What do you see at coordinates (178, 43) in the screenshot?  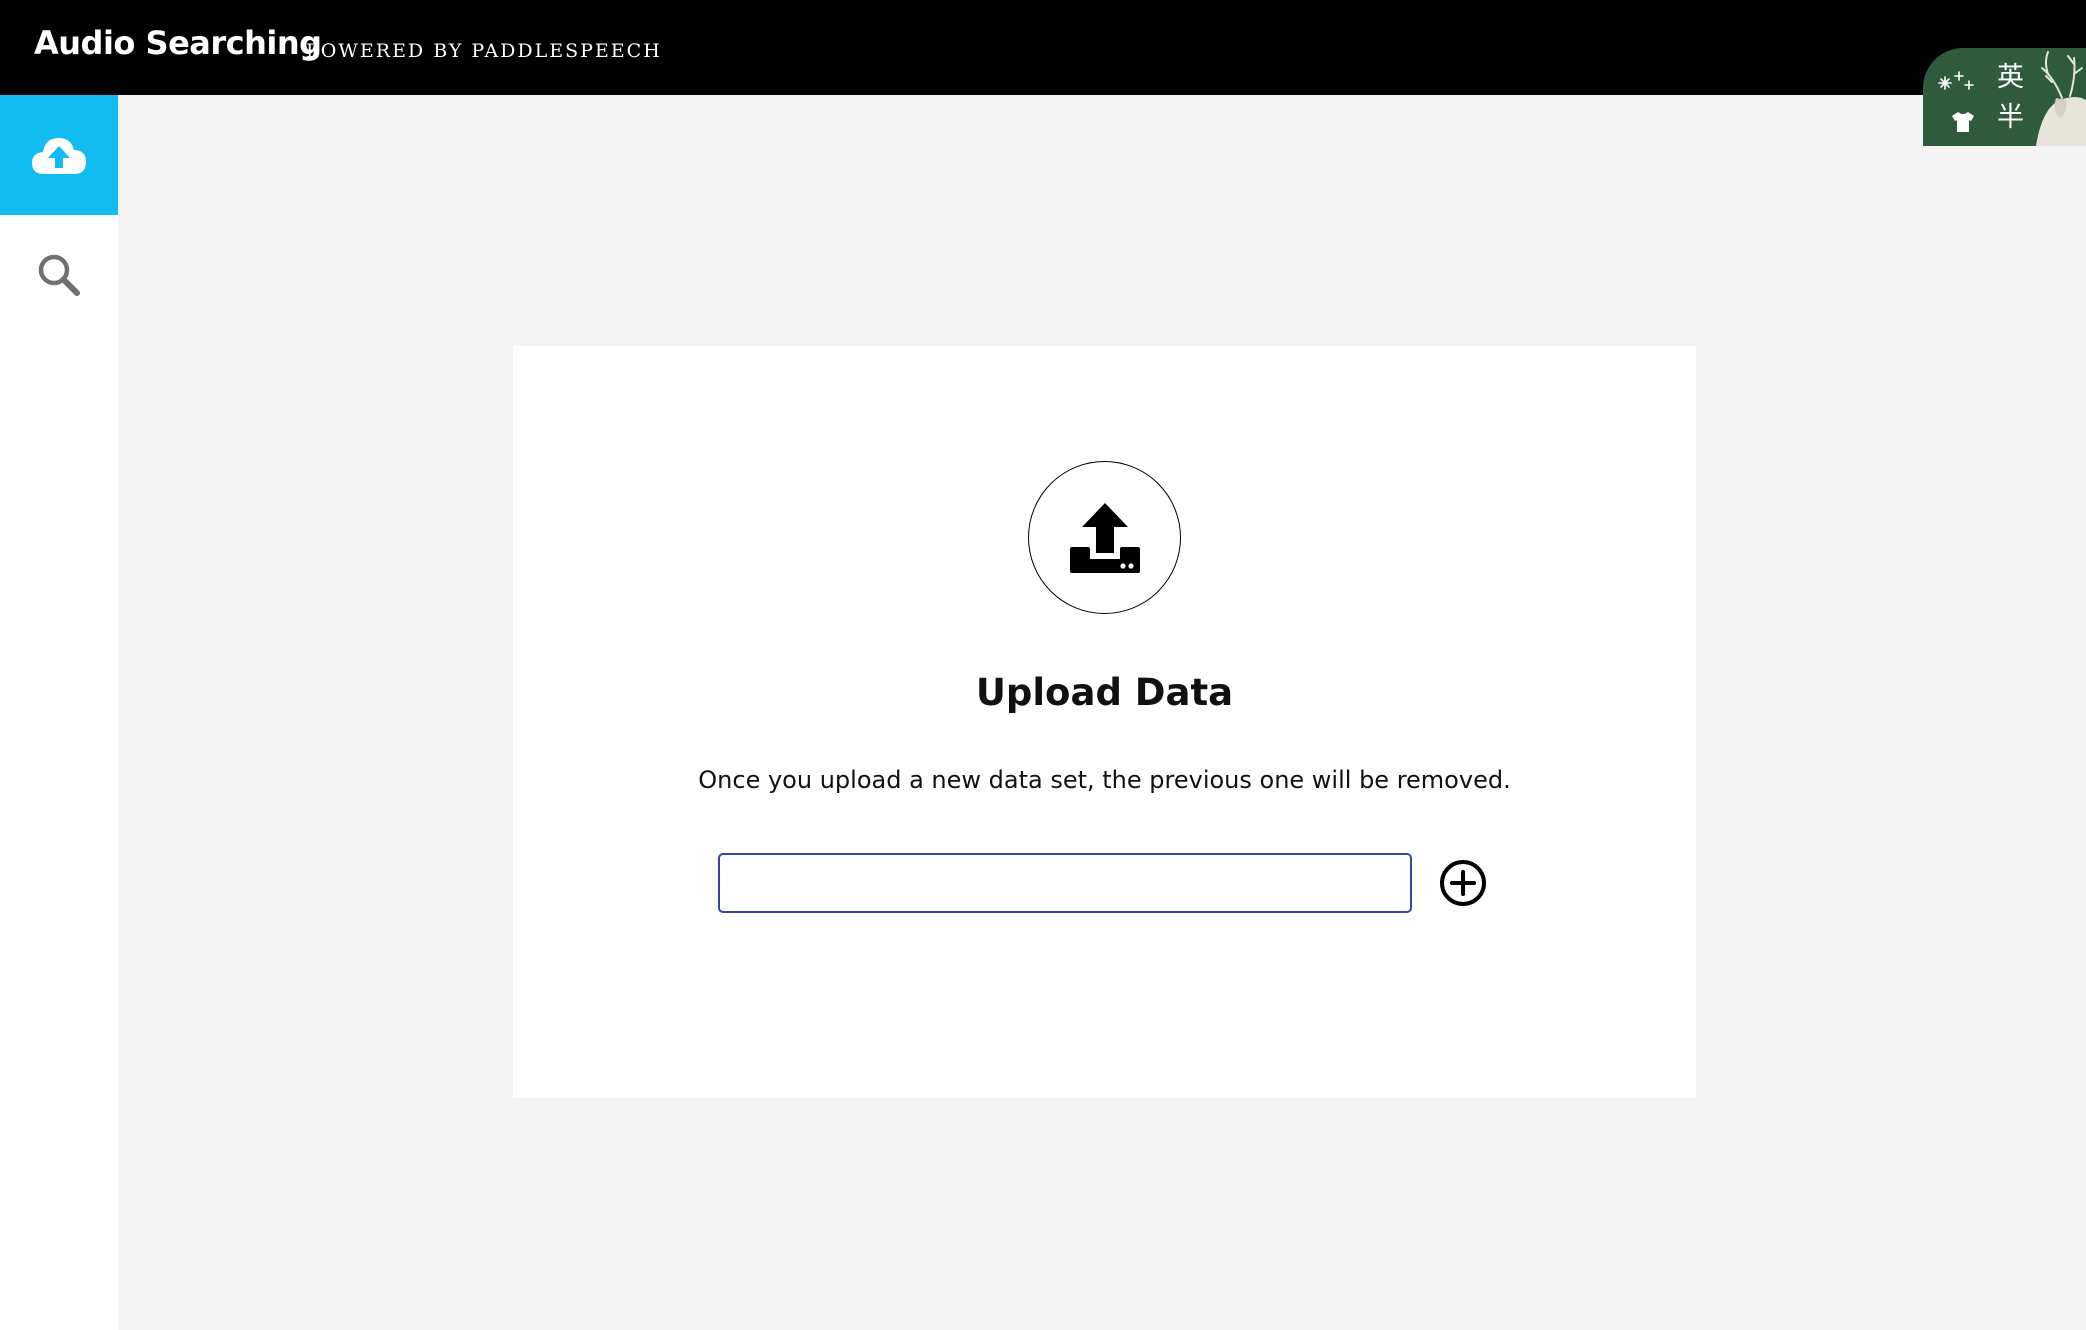 I see `app-title: Audio Searching` at bounding box center [178, 43].